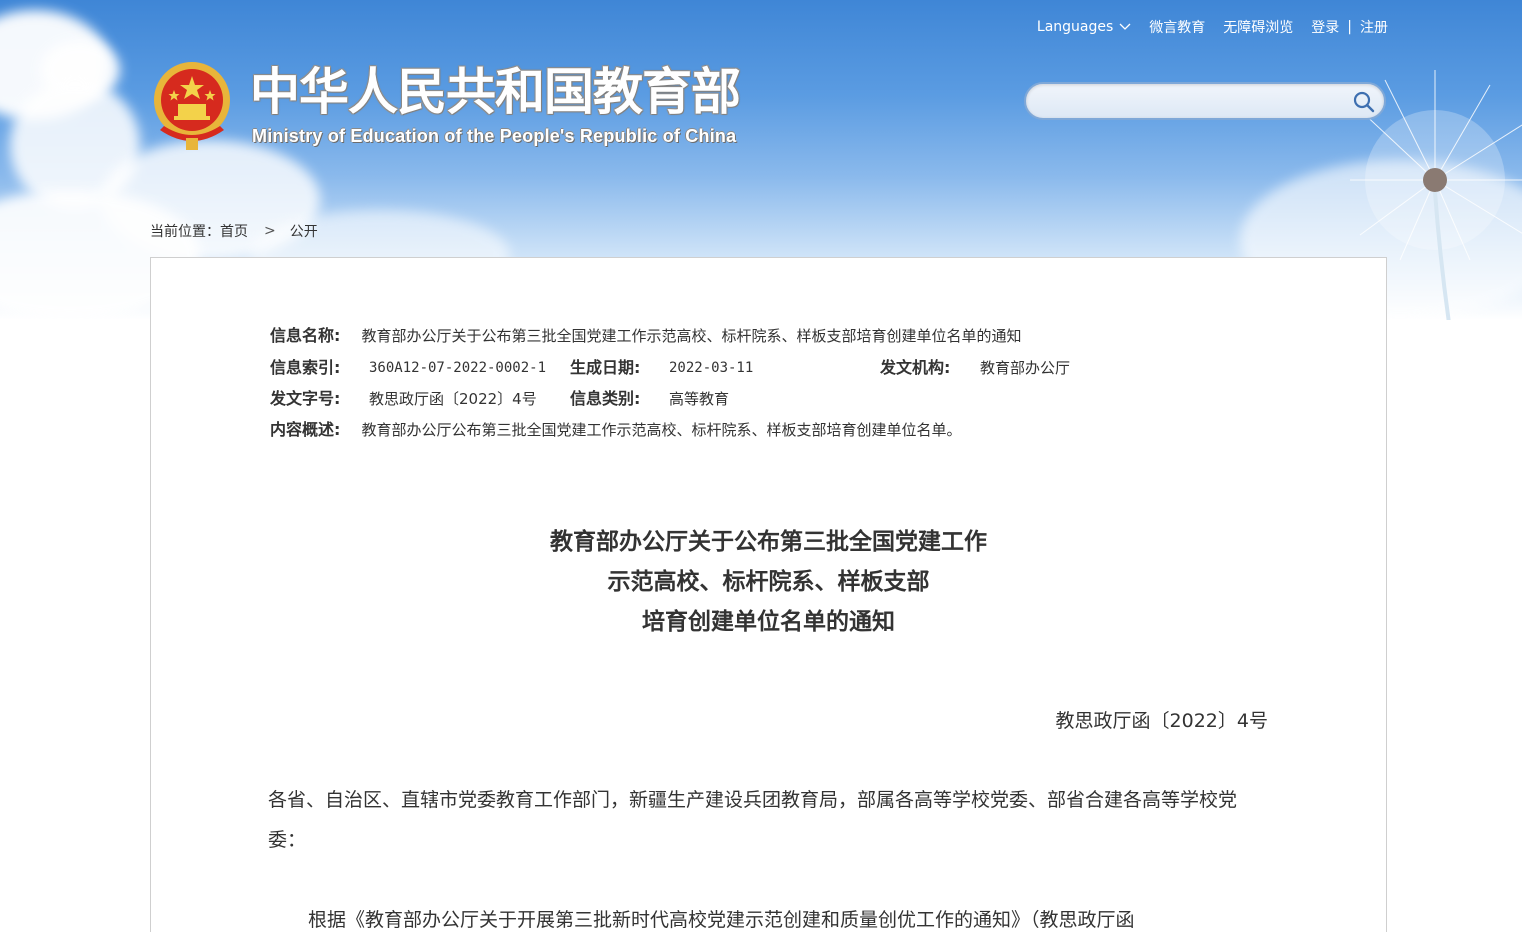 This screenshot has width=1522, height=932. Describe the element at coordinates (453, 399) in the screenshot. I see `meta-docno-value: 教思政厅函〔2022〕4号` at that location.